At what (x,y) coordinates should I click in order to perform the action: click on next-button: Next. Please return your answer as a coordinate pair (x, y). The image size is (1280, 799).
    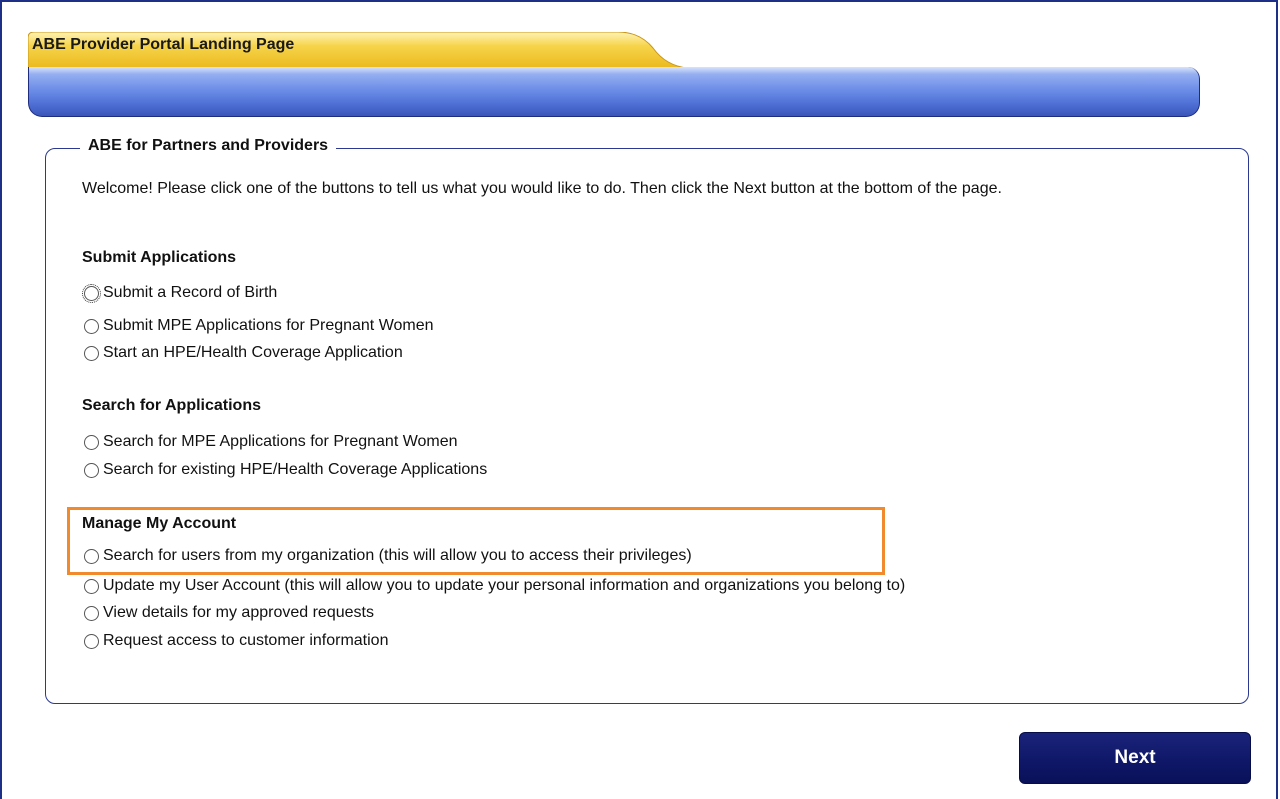
    Looking at the image, I should click on (1135, 758).